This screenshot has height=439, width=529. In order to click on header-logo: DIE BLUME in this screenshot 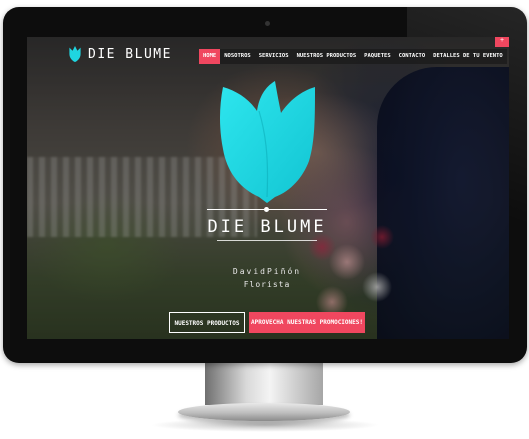, I will do `click(119, 54)`.